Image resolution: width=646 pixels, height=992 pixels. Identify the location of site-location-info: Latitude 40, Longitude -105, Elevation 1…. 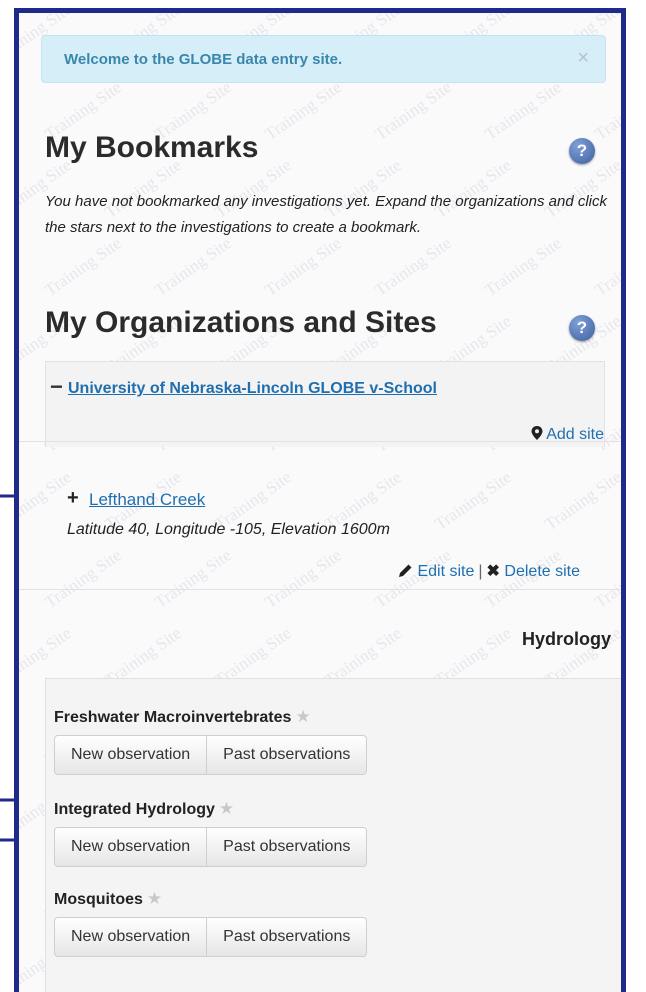
(228, 529).